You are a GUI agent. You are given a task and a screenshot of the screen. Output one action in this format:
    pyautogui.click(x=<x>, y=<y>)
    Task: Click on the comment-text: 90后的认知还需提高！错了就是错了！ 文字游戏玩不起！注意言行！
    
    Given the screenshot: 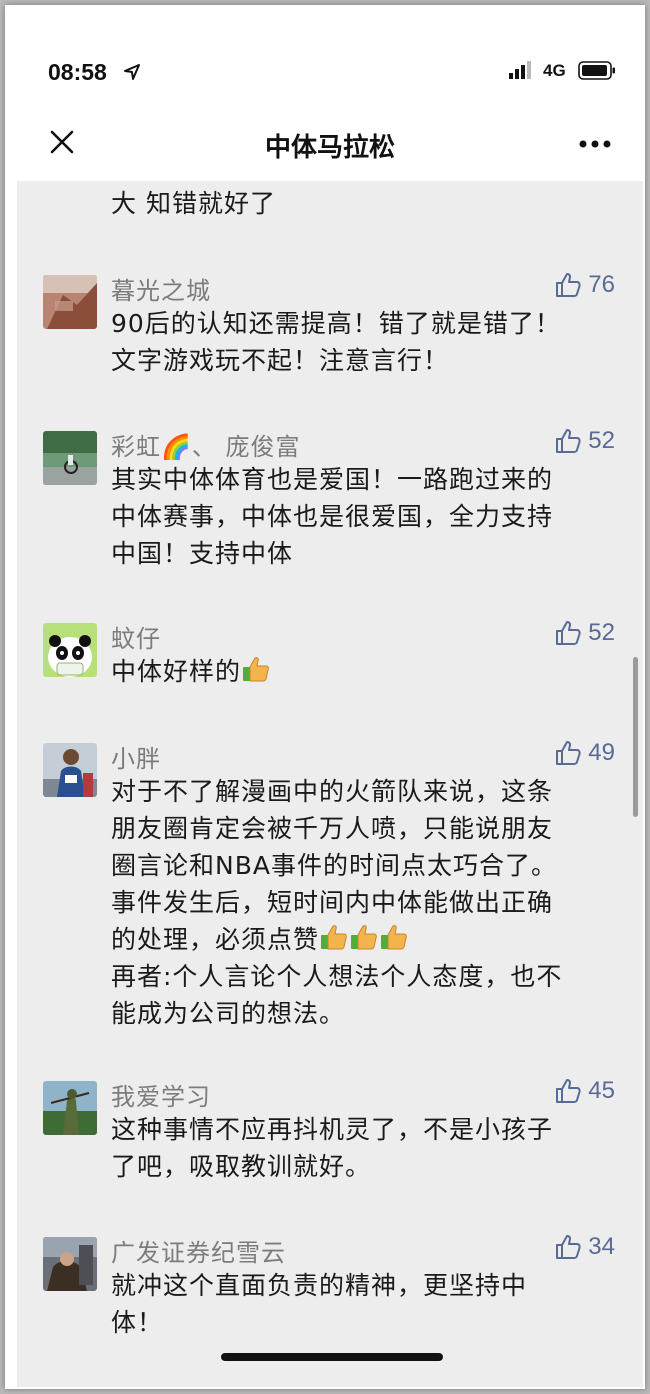 What is the action you would take?
    pyautogui.click(x=361, y=342)
    